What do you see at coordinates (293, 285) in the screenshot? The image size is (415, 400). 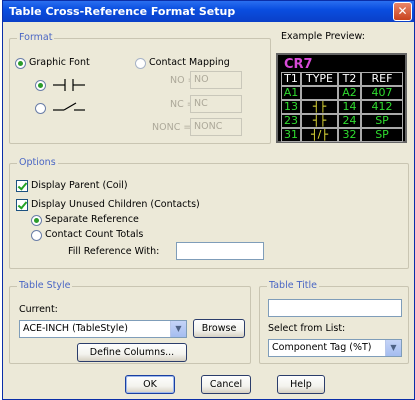 I see `table-title-legend: Table Title` at bounding box center [293, 285].